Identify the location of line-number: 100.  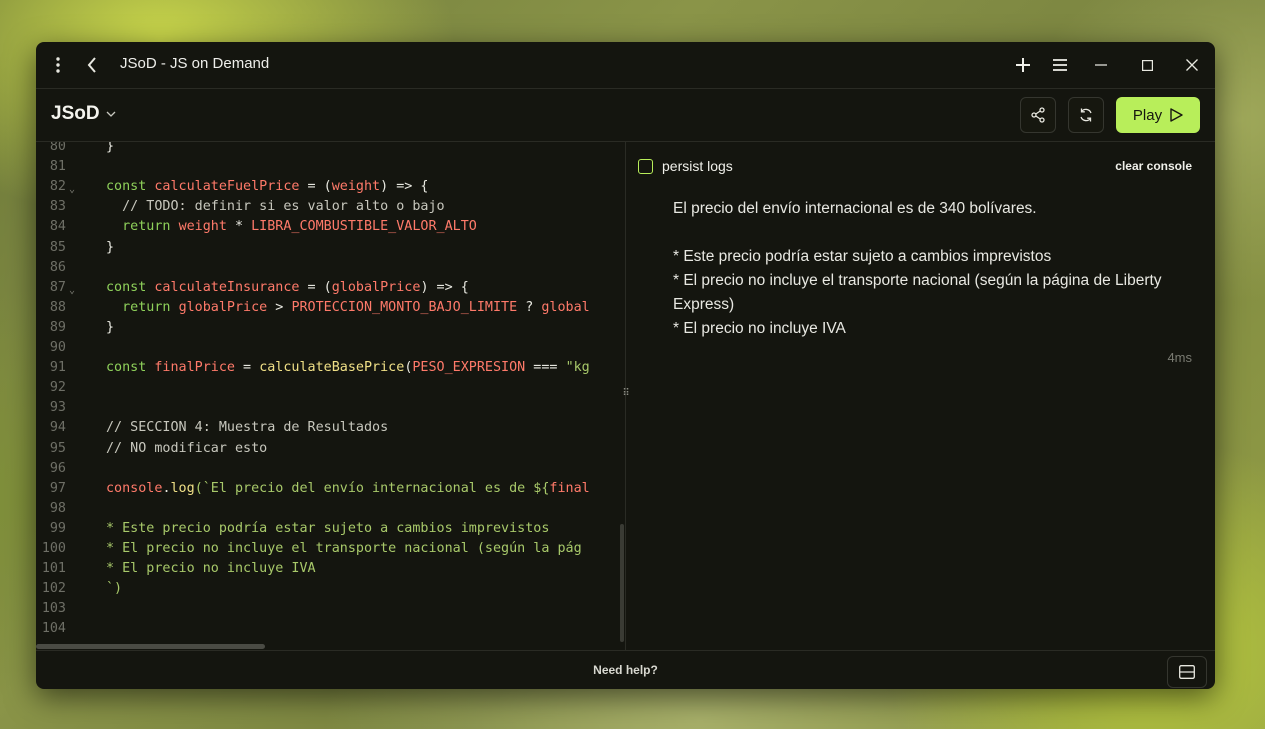
(53, 548).